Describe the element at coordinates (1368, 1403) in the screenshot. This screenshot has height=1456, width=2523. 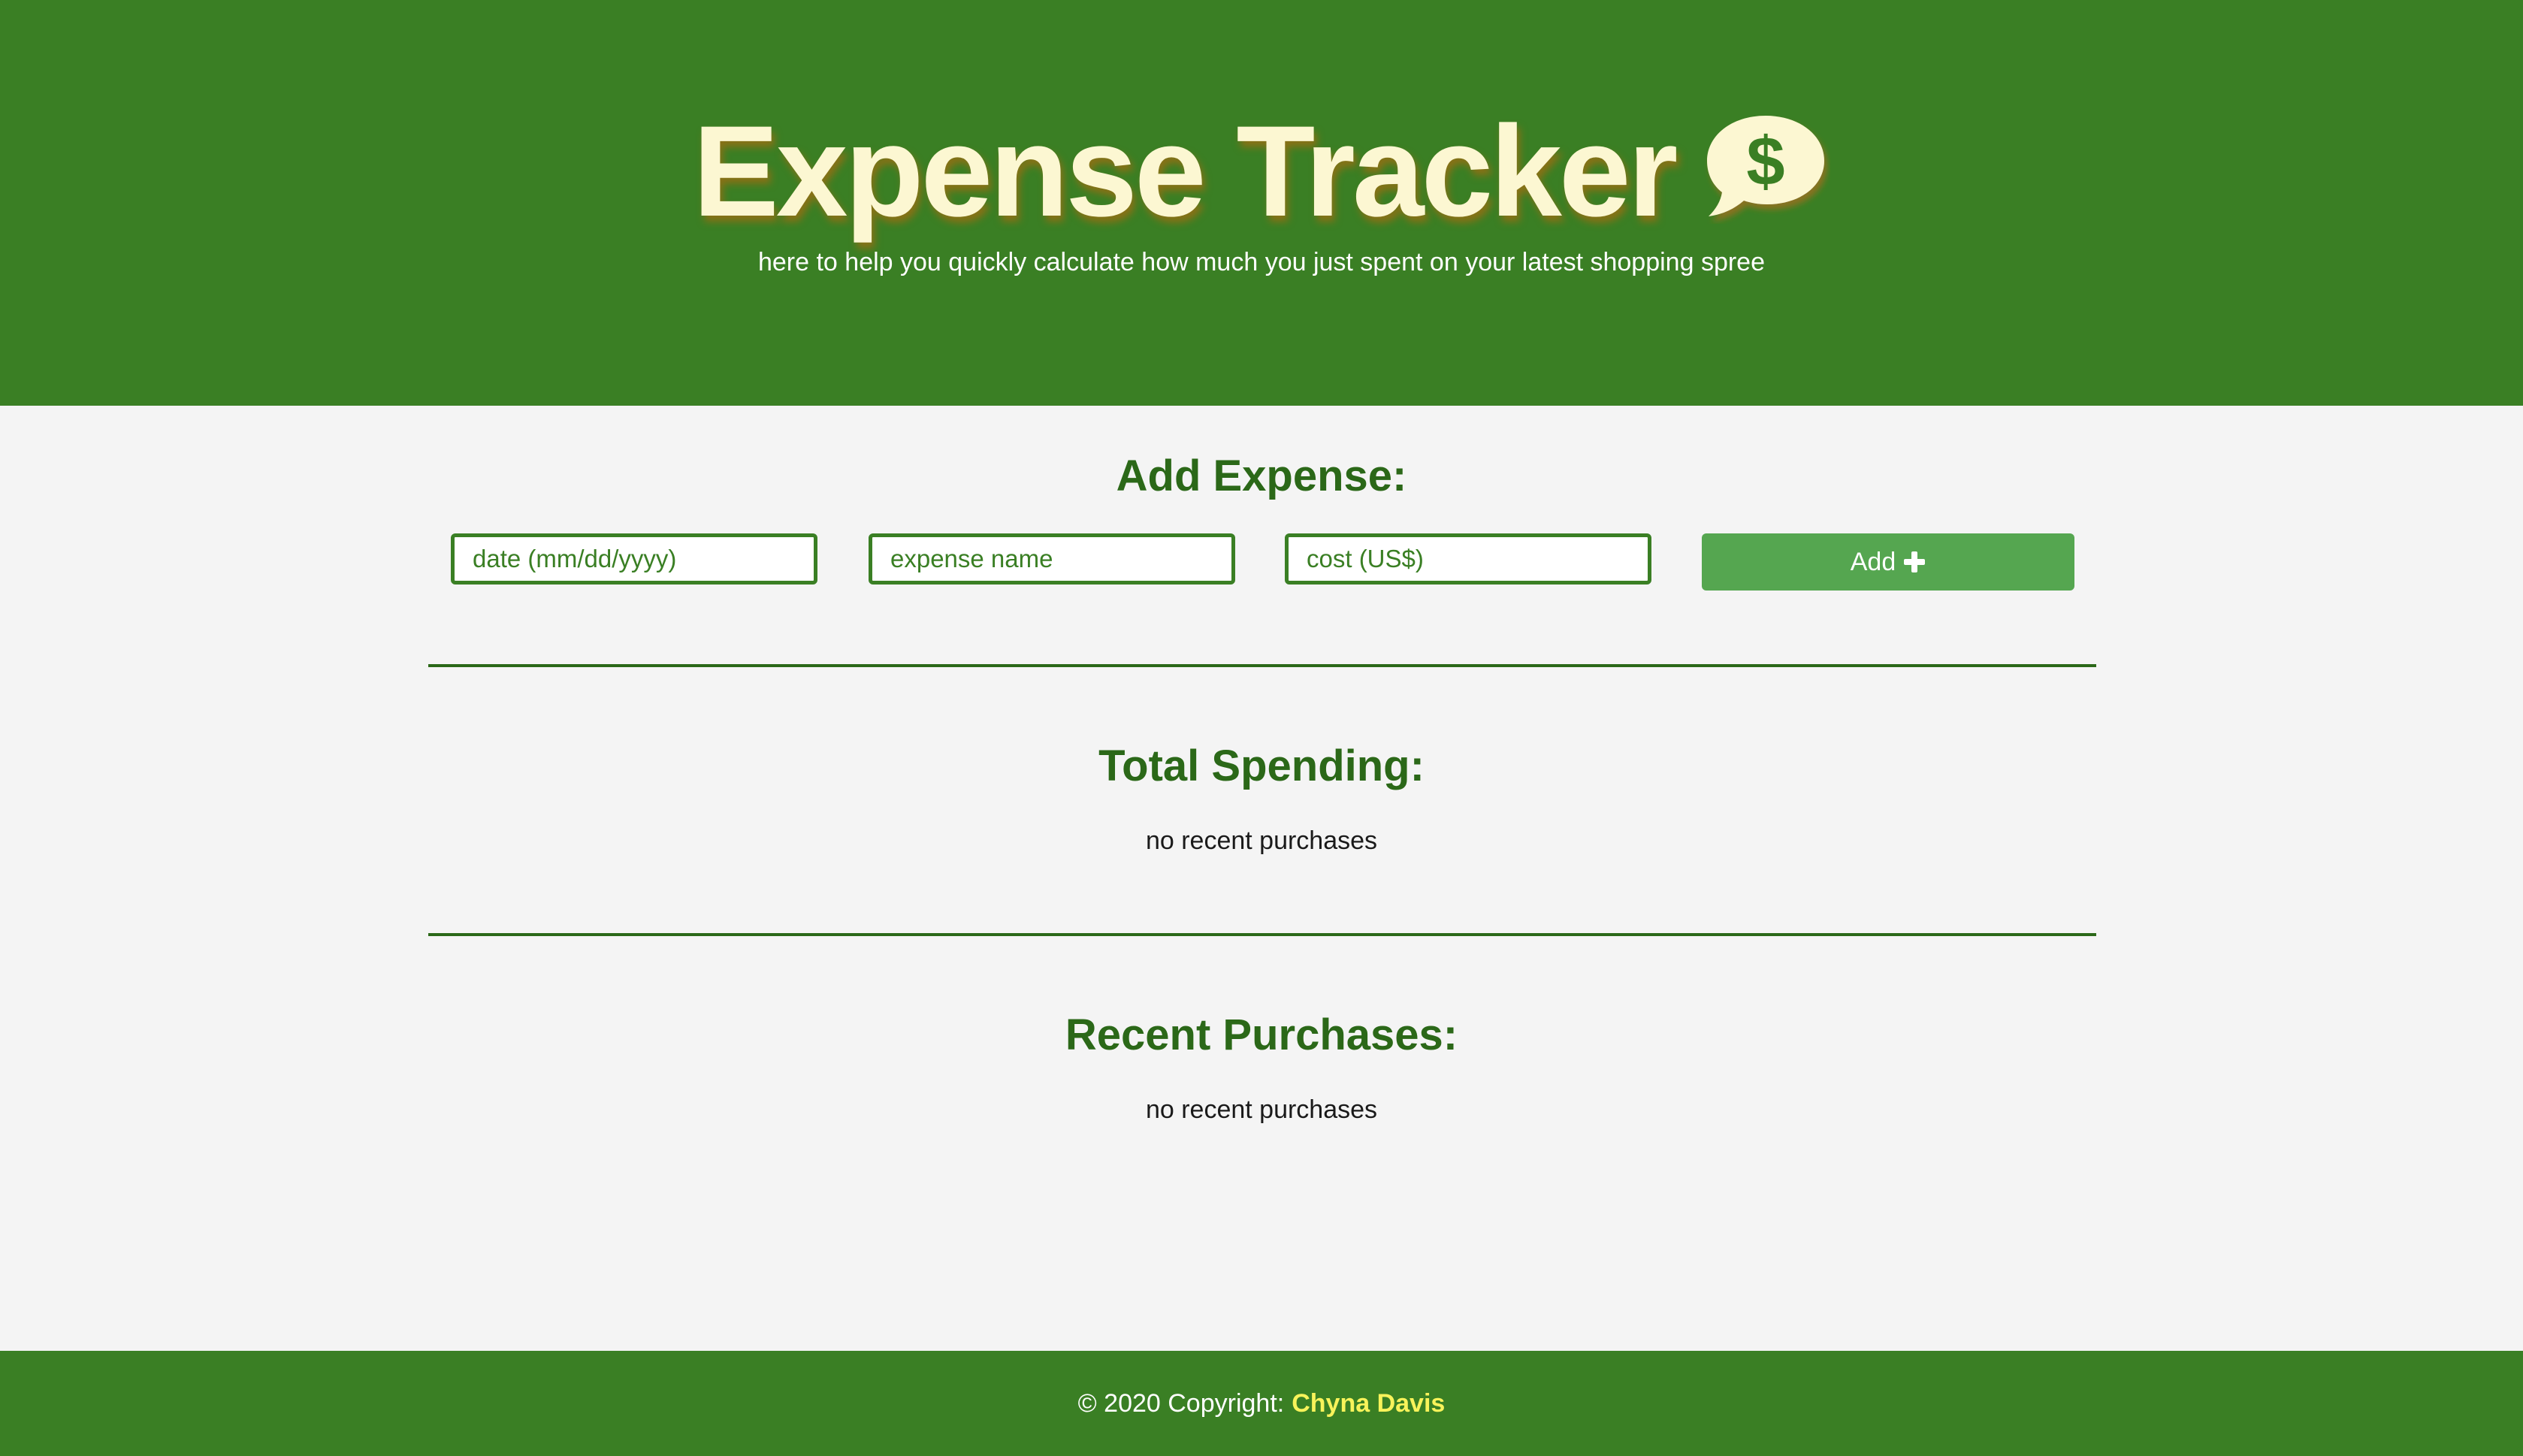
I see `footer-author-link: Chyna Davis` at that location.